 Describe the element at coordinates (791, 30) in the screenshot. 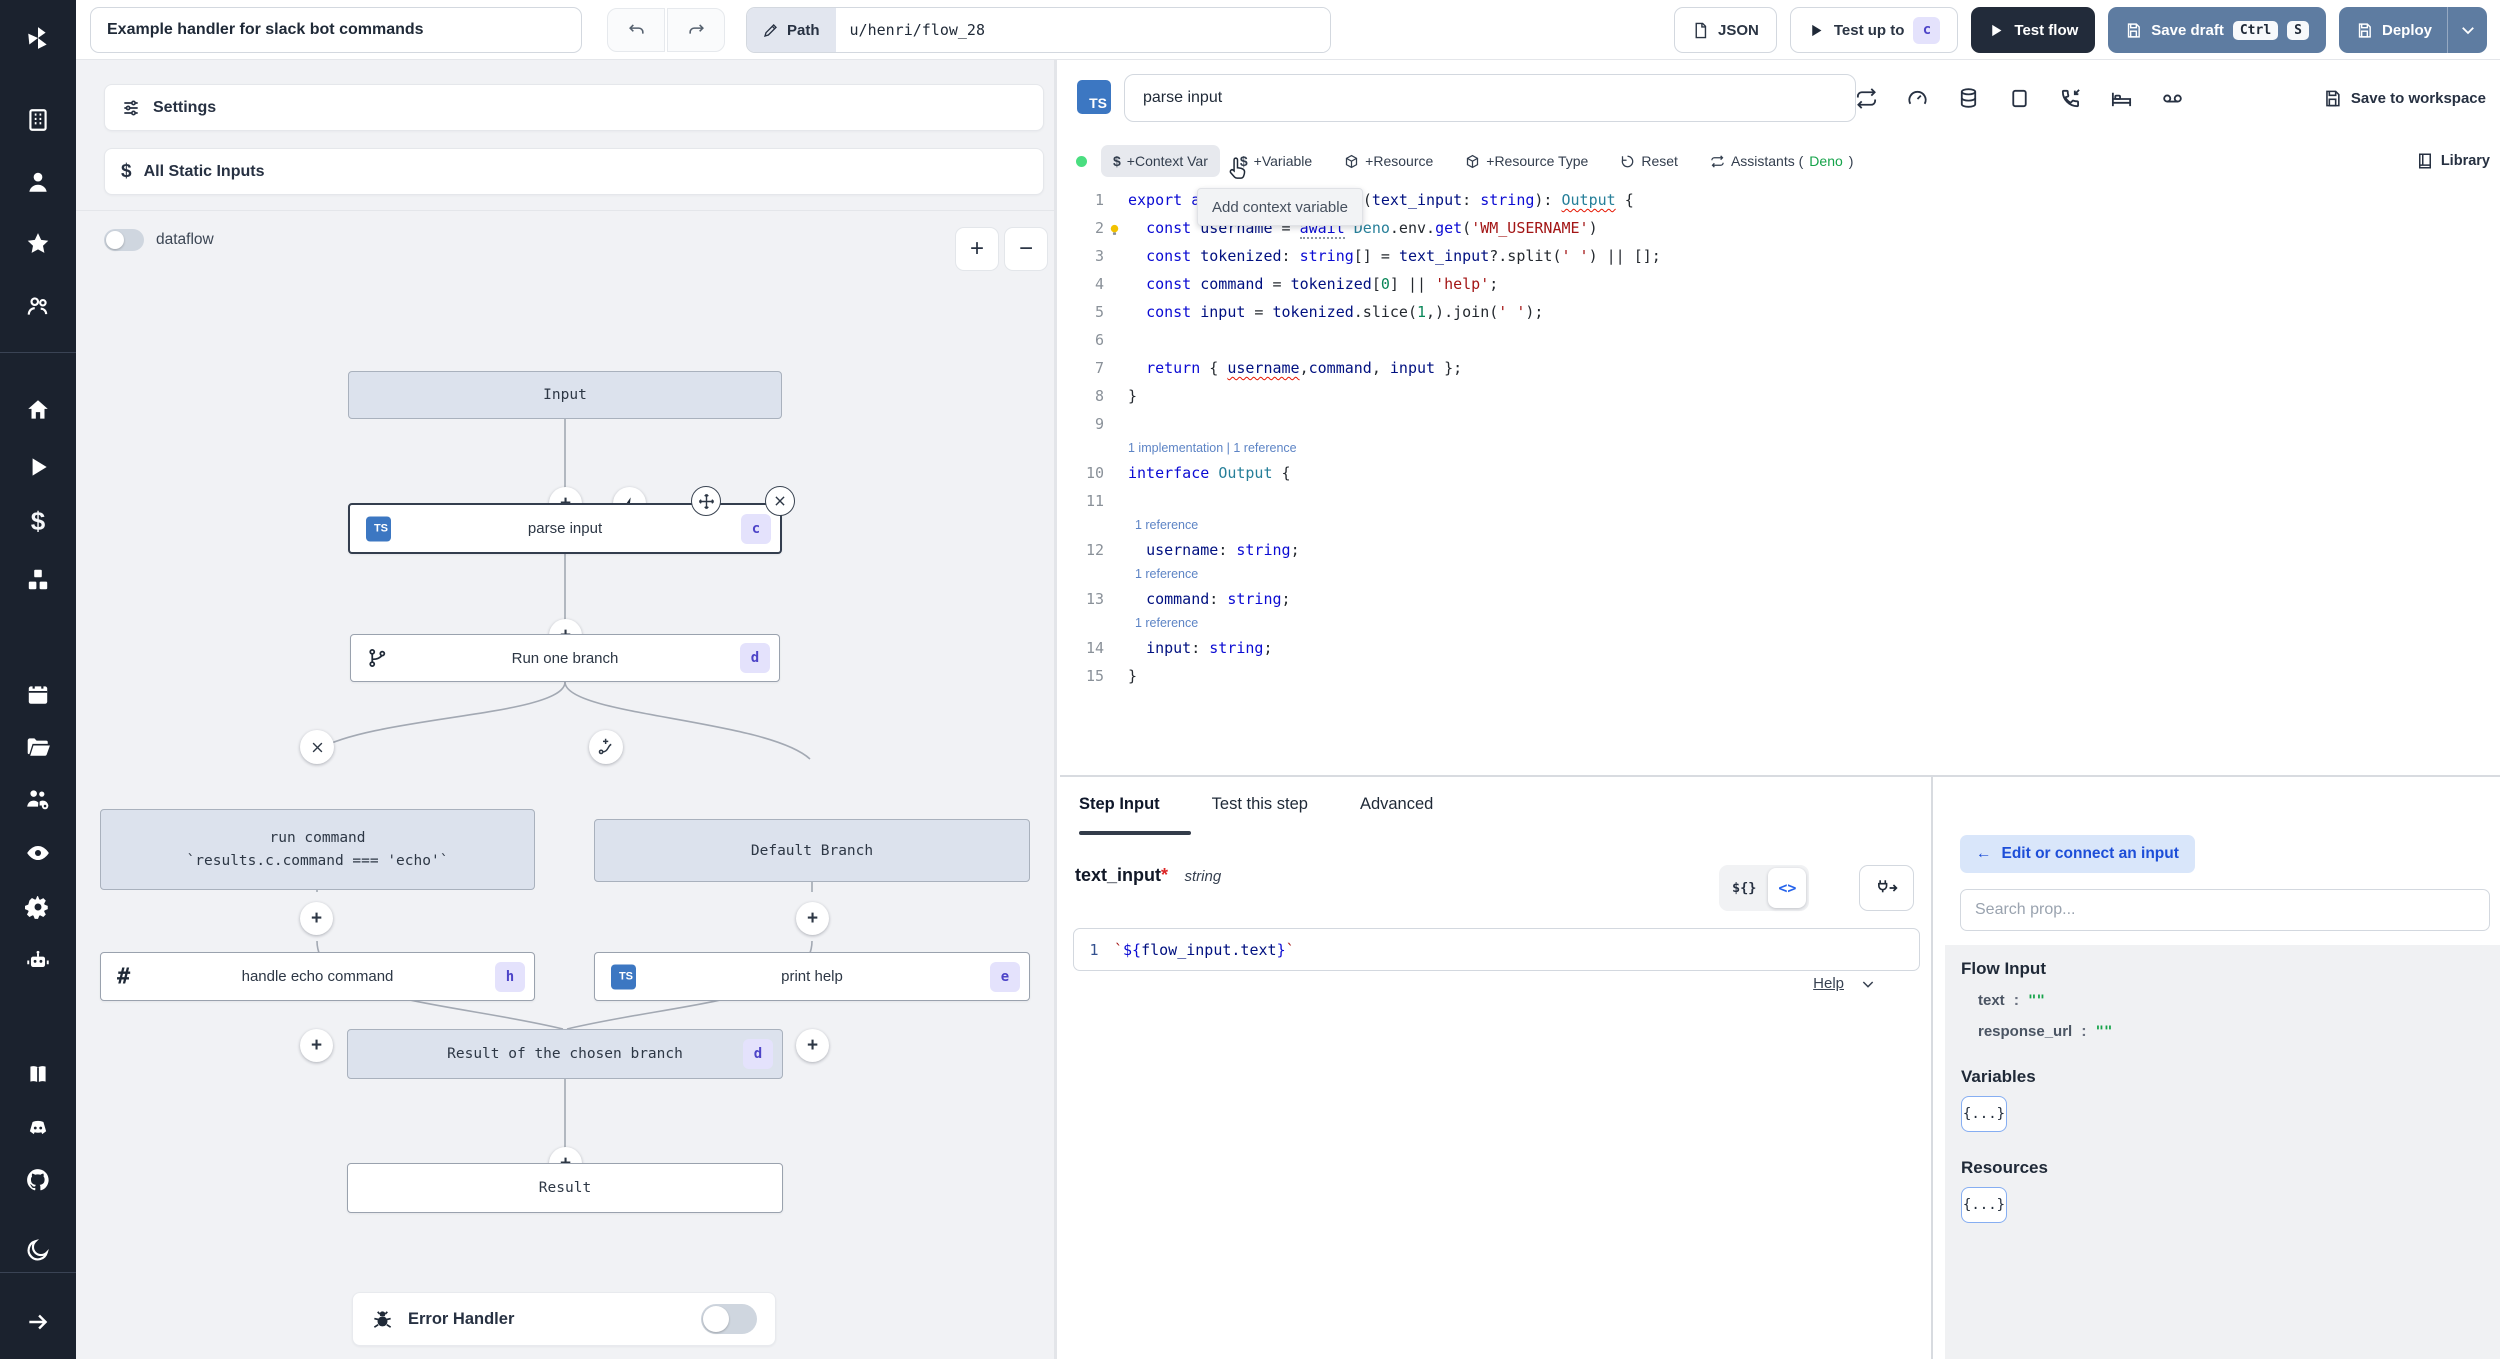

I see `path-label-chip: Path` at that location.